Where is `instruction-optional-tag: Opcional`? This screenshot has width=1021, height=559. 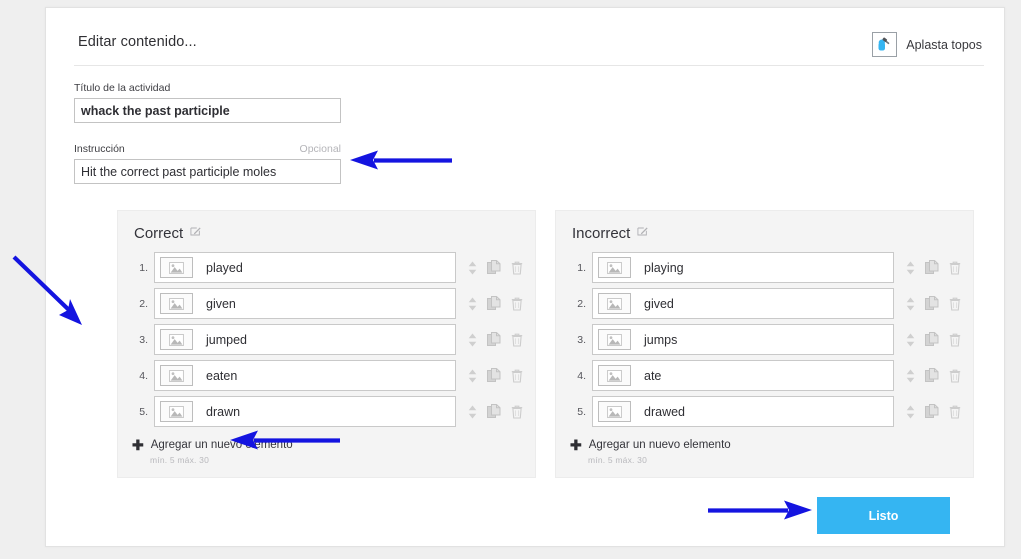 instruction-optional-tag: Opcional is located at coordinates (320, 149).